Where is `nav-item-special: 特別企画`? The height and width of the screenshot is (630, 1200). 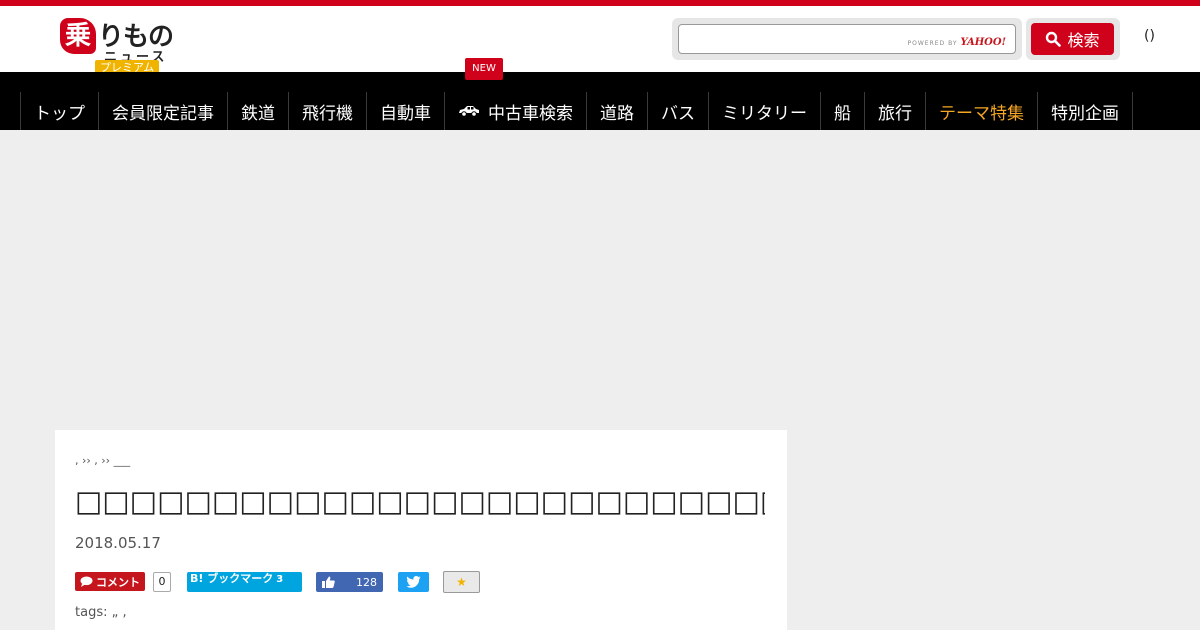
nav-item-special: 特別企画 is located at coordinates (1085, 111).